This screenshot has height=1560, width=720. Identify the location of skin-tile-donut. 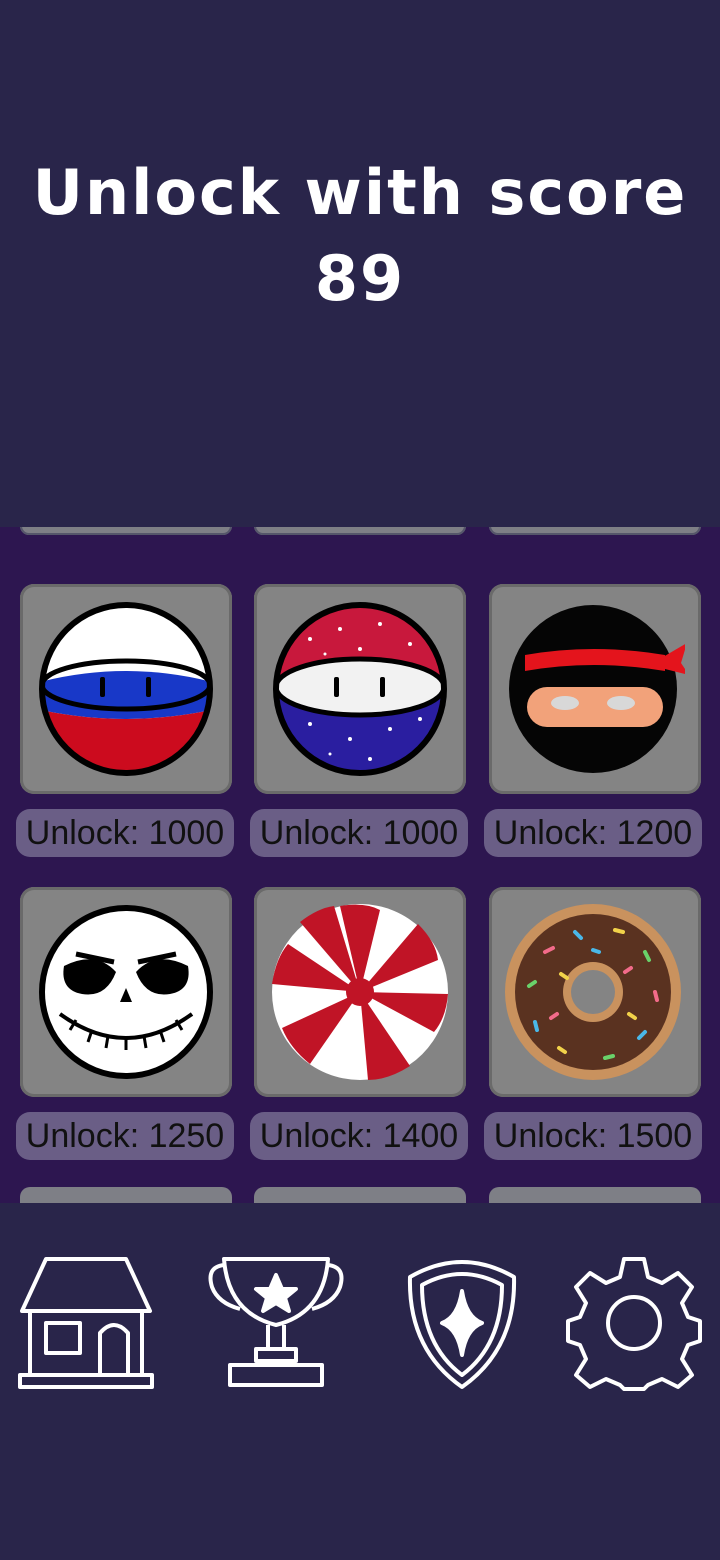
(595, 992).